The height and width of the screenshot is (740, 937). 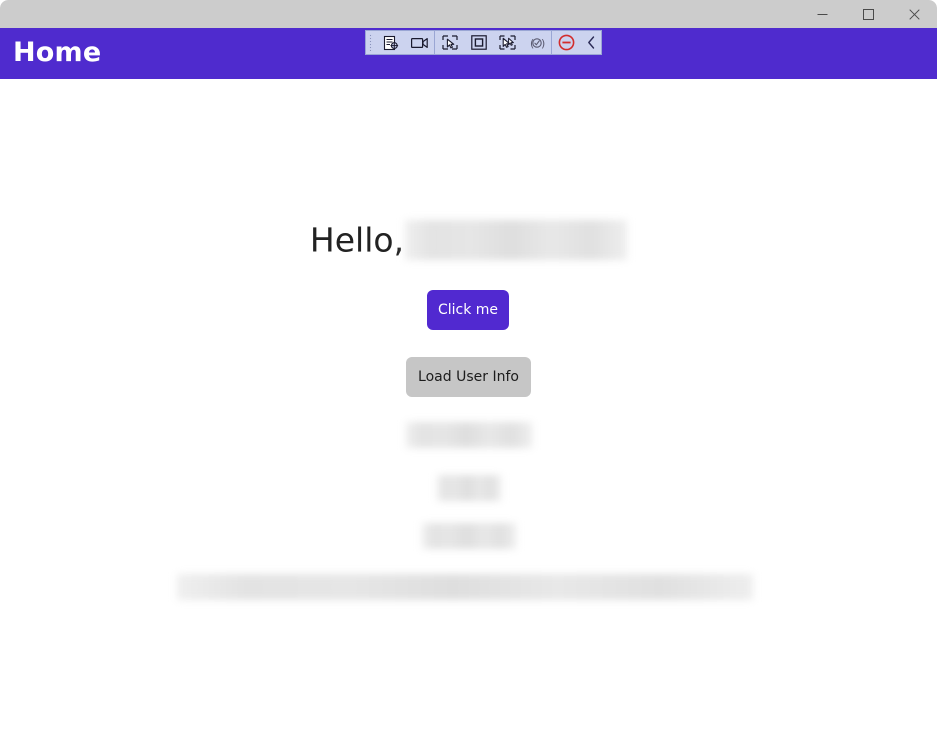 What do you see at coordinates (469, 536) in the screenshot?
I see `user-info-line-3-redacted` at bounding box center [469, 536].